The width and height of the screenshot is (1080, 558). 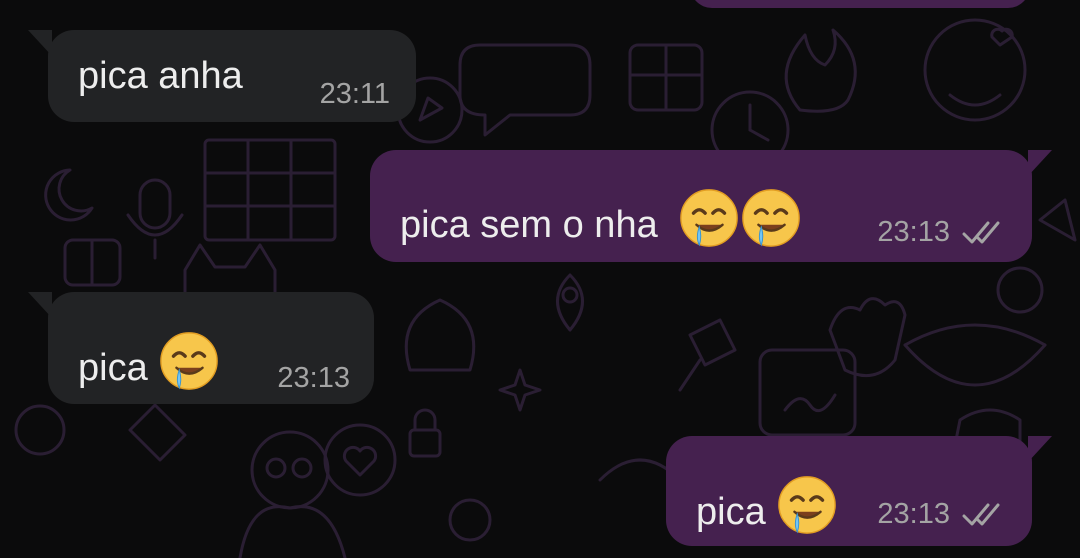 What do you see at coordinates (160, 76) in the screenshot?
I see `message-text: pica anha` at bounding box center [160, 76].